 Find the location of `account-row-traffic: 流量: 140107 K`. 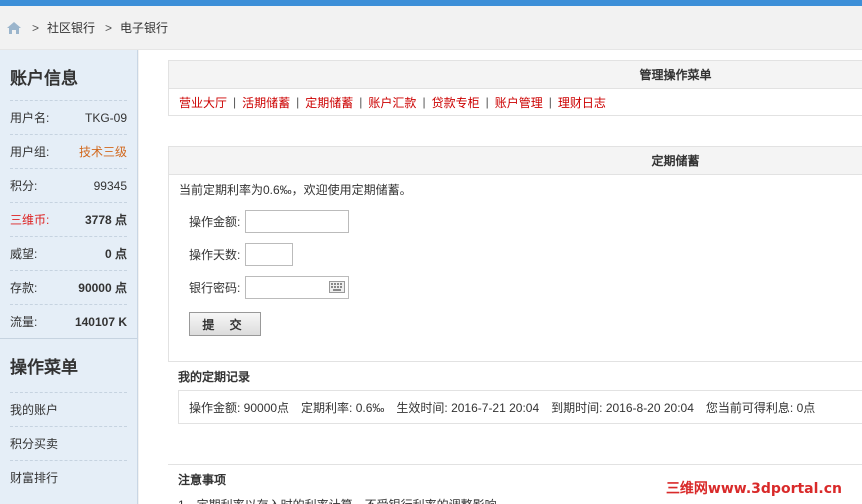

account-row-traffic: 流量: 140107 K is located at coordinates (68, 321).